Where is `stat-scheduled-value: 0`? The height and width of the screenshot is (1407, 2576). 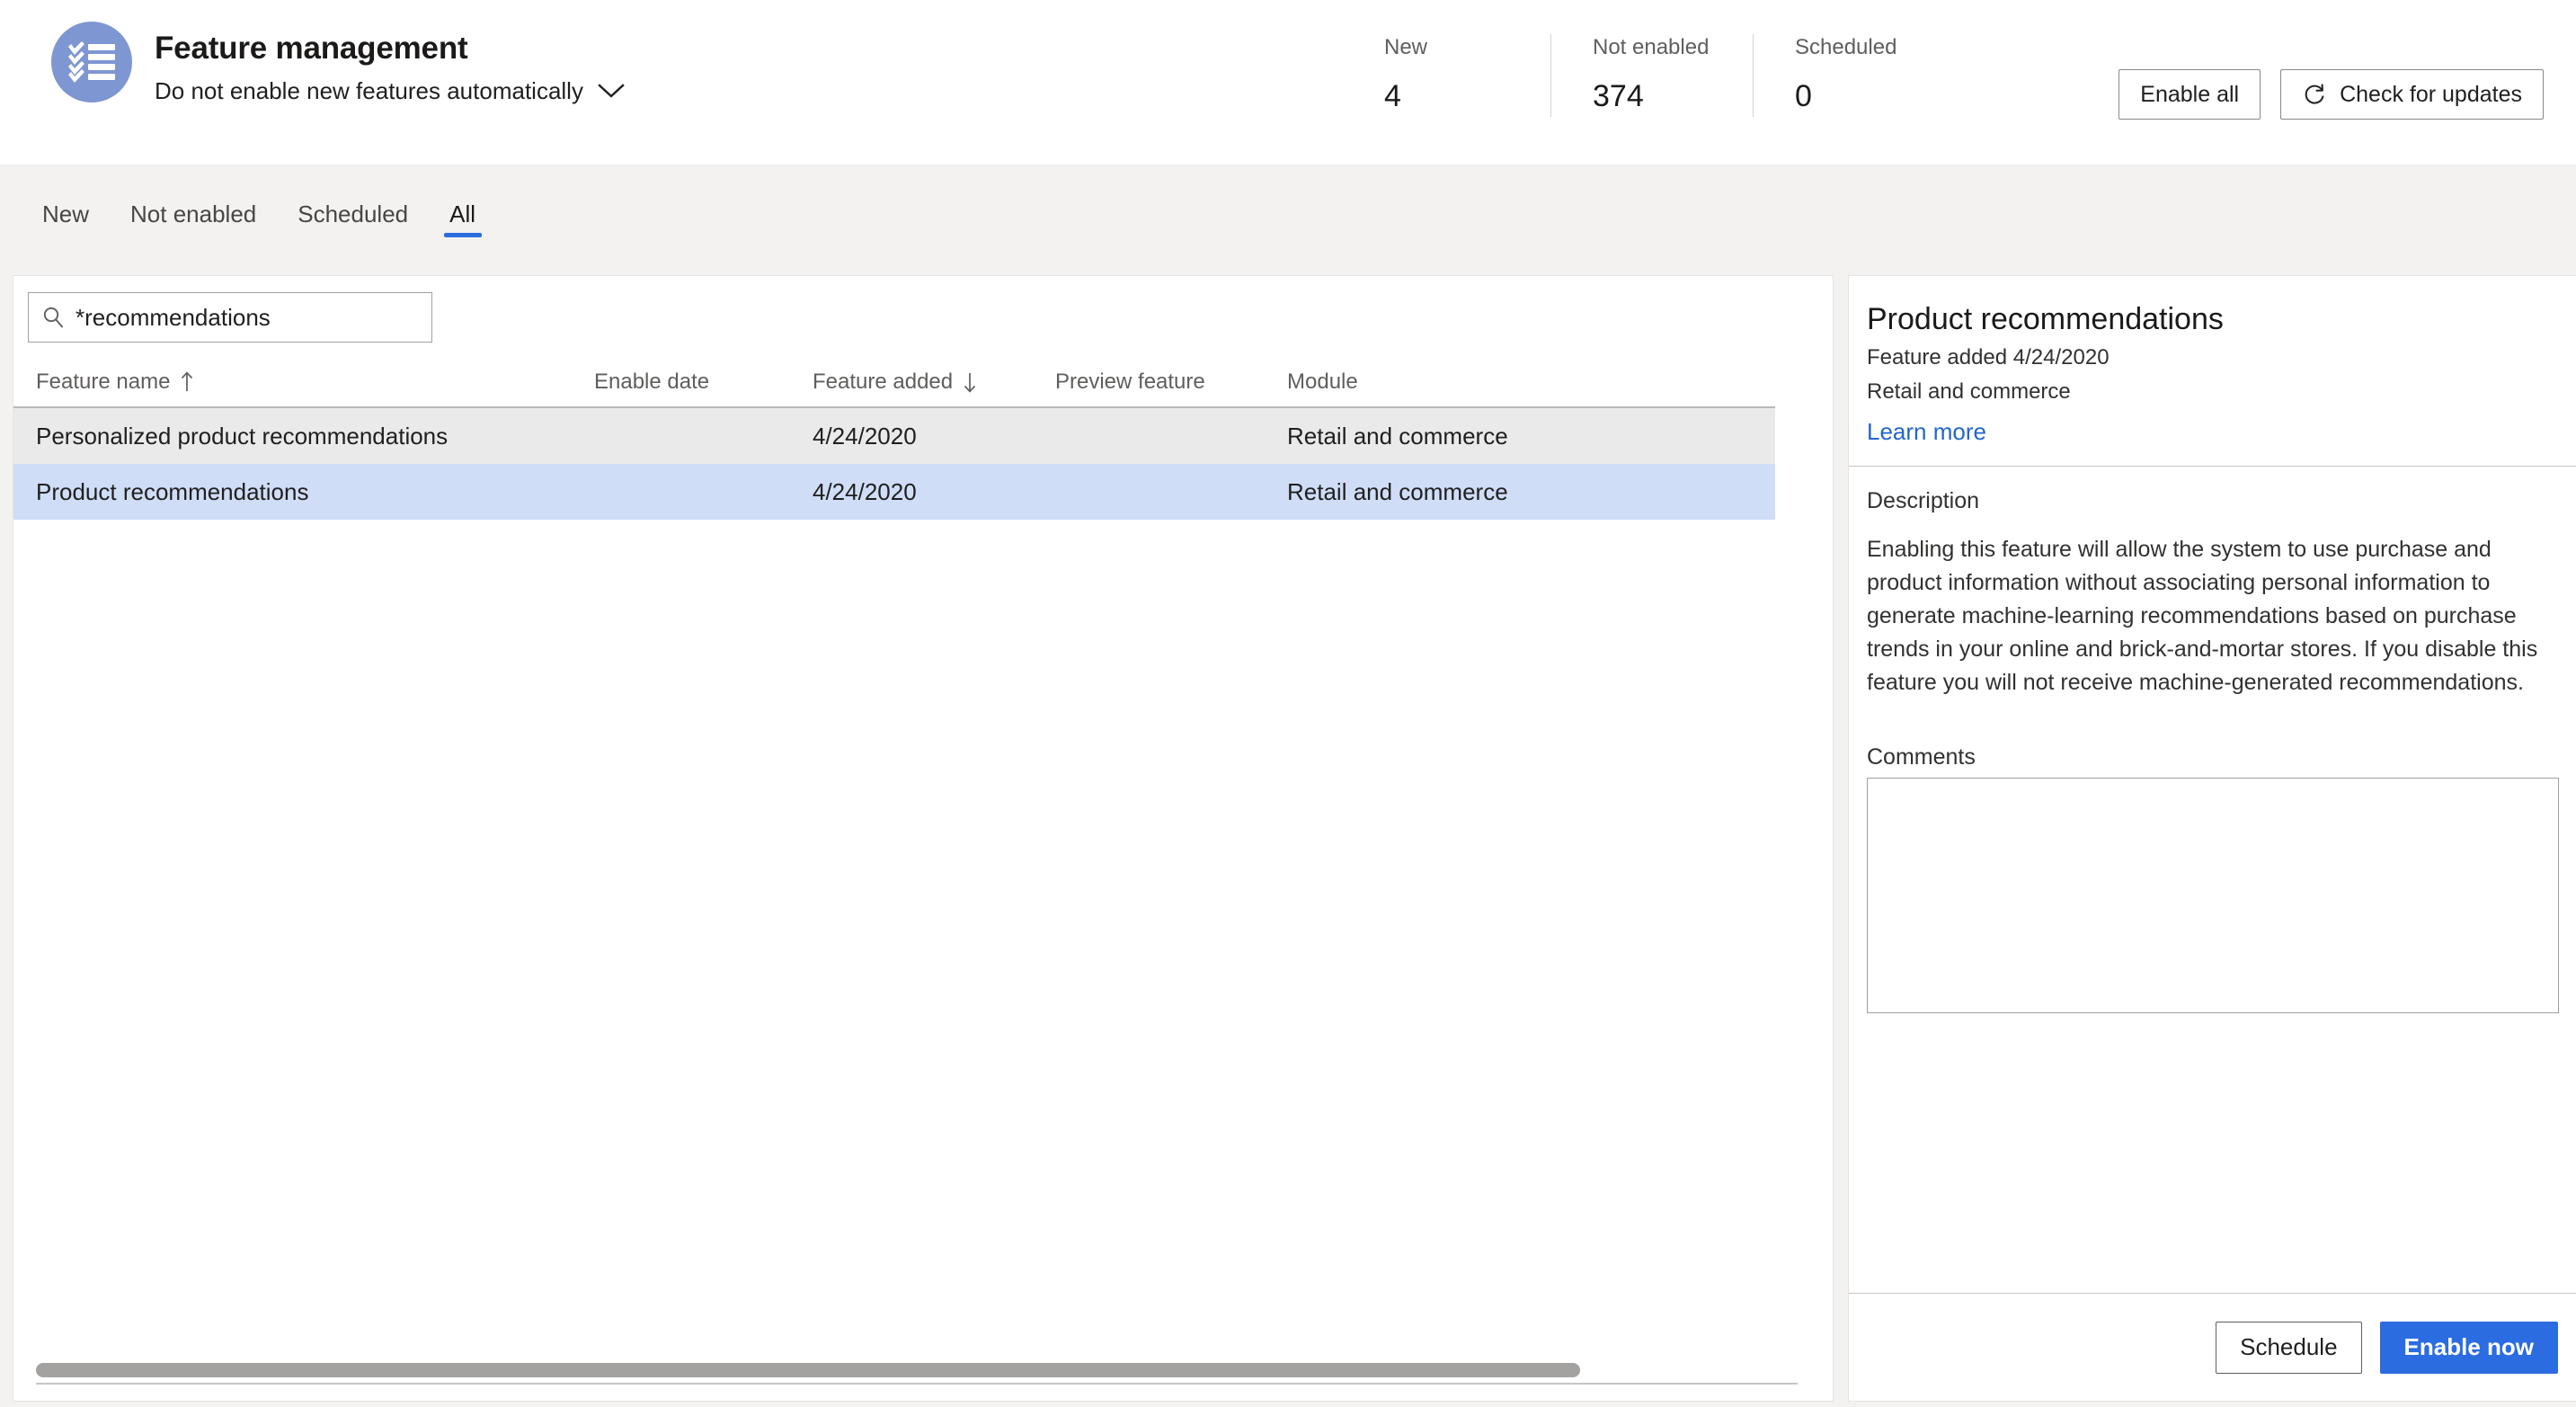 stat-scheduled-value: 0 is located at coordinates (1803, 96).